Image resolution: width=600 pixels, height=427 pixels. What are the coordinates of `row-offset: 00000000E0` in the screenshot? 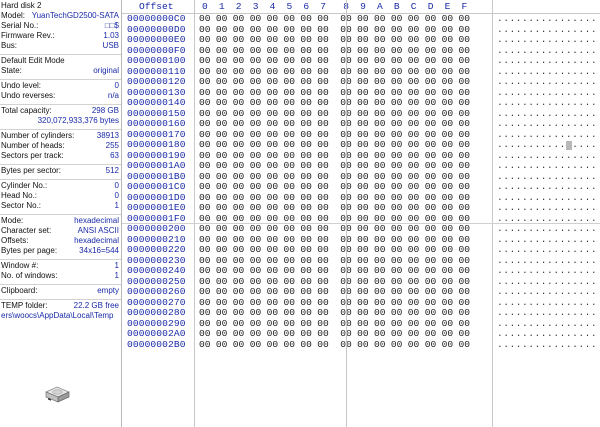 It's located at (156, 40).